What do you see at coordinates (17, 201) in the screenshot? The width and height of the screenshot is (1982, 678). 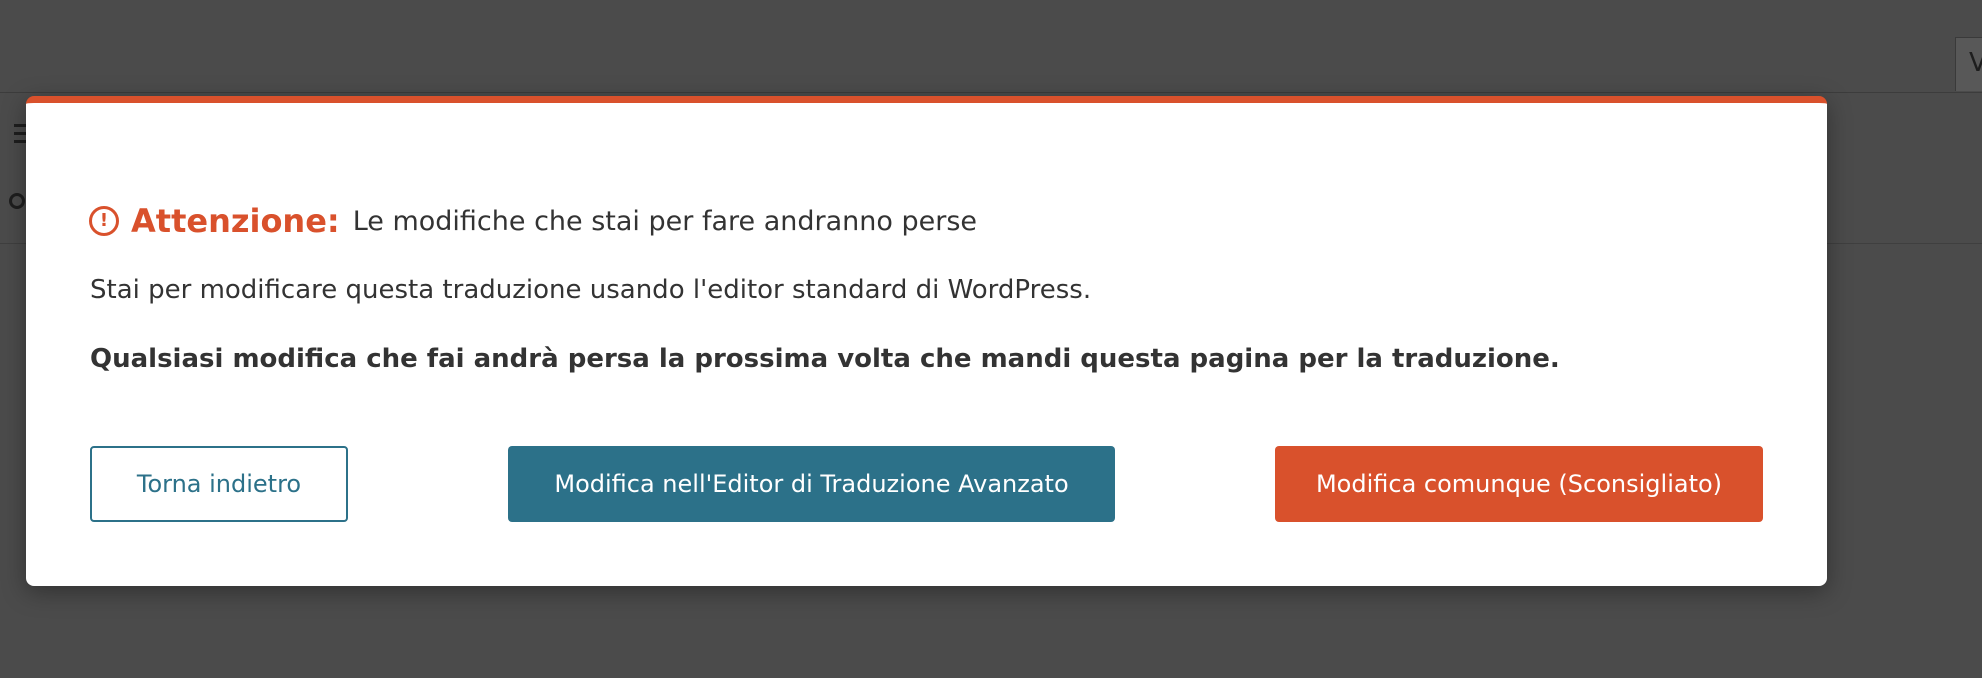 I see `search-icon` at bounding box center [17, 201].